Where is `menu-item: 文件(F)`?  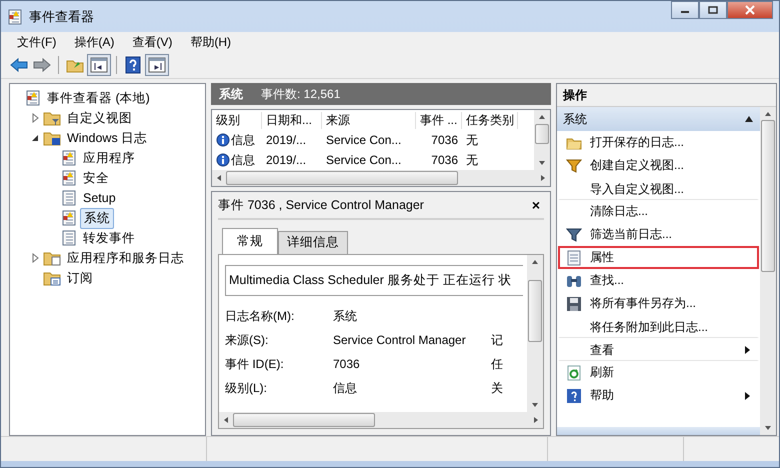
menu-item: 文件(F) is located at coordinates (36, 42).